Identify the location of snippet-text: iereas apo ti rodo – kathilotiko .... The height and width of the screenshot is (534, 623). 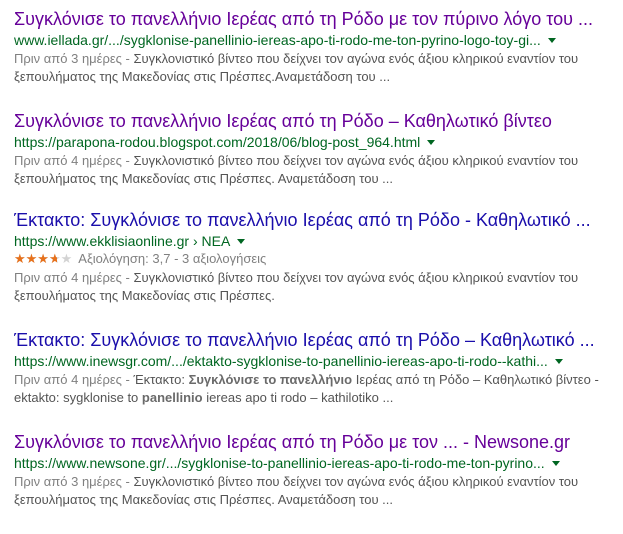
(298, 397).